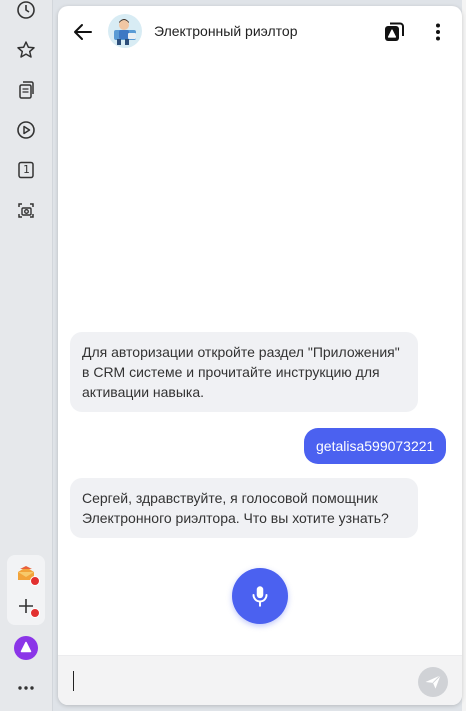 Image resolution: width=466 pixels, height=711 pixels. I want to click on microphone-icon, so click(260, 596).